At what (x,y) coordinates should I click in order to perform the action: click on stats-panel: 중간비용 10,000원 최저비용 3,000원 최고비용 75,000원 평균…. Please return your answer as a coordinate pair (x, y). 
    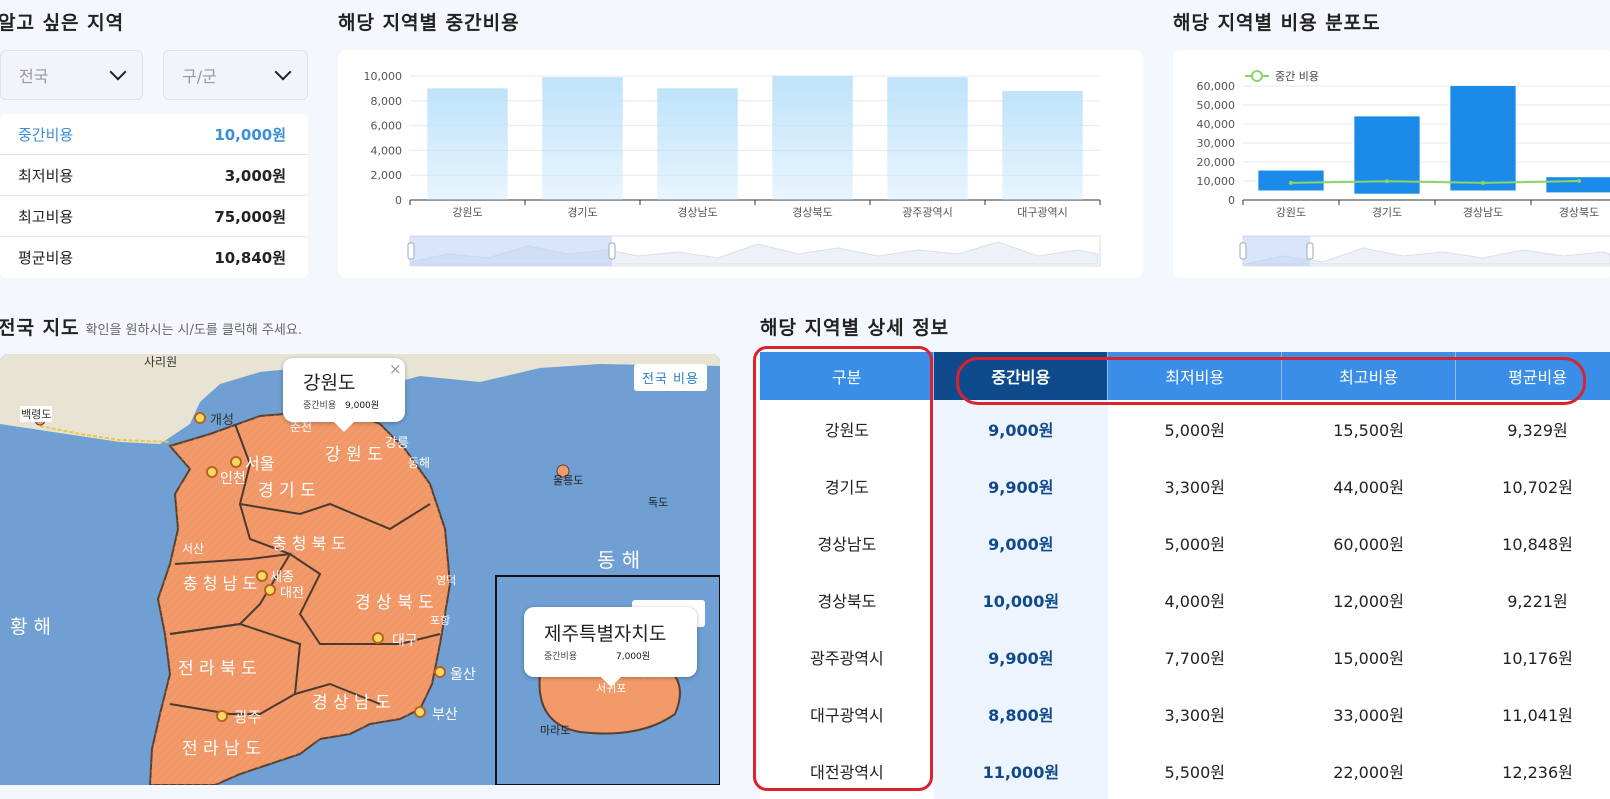
    Looking at the image, I should click on (154, 196).